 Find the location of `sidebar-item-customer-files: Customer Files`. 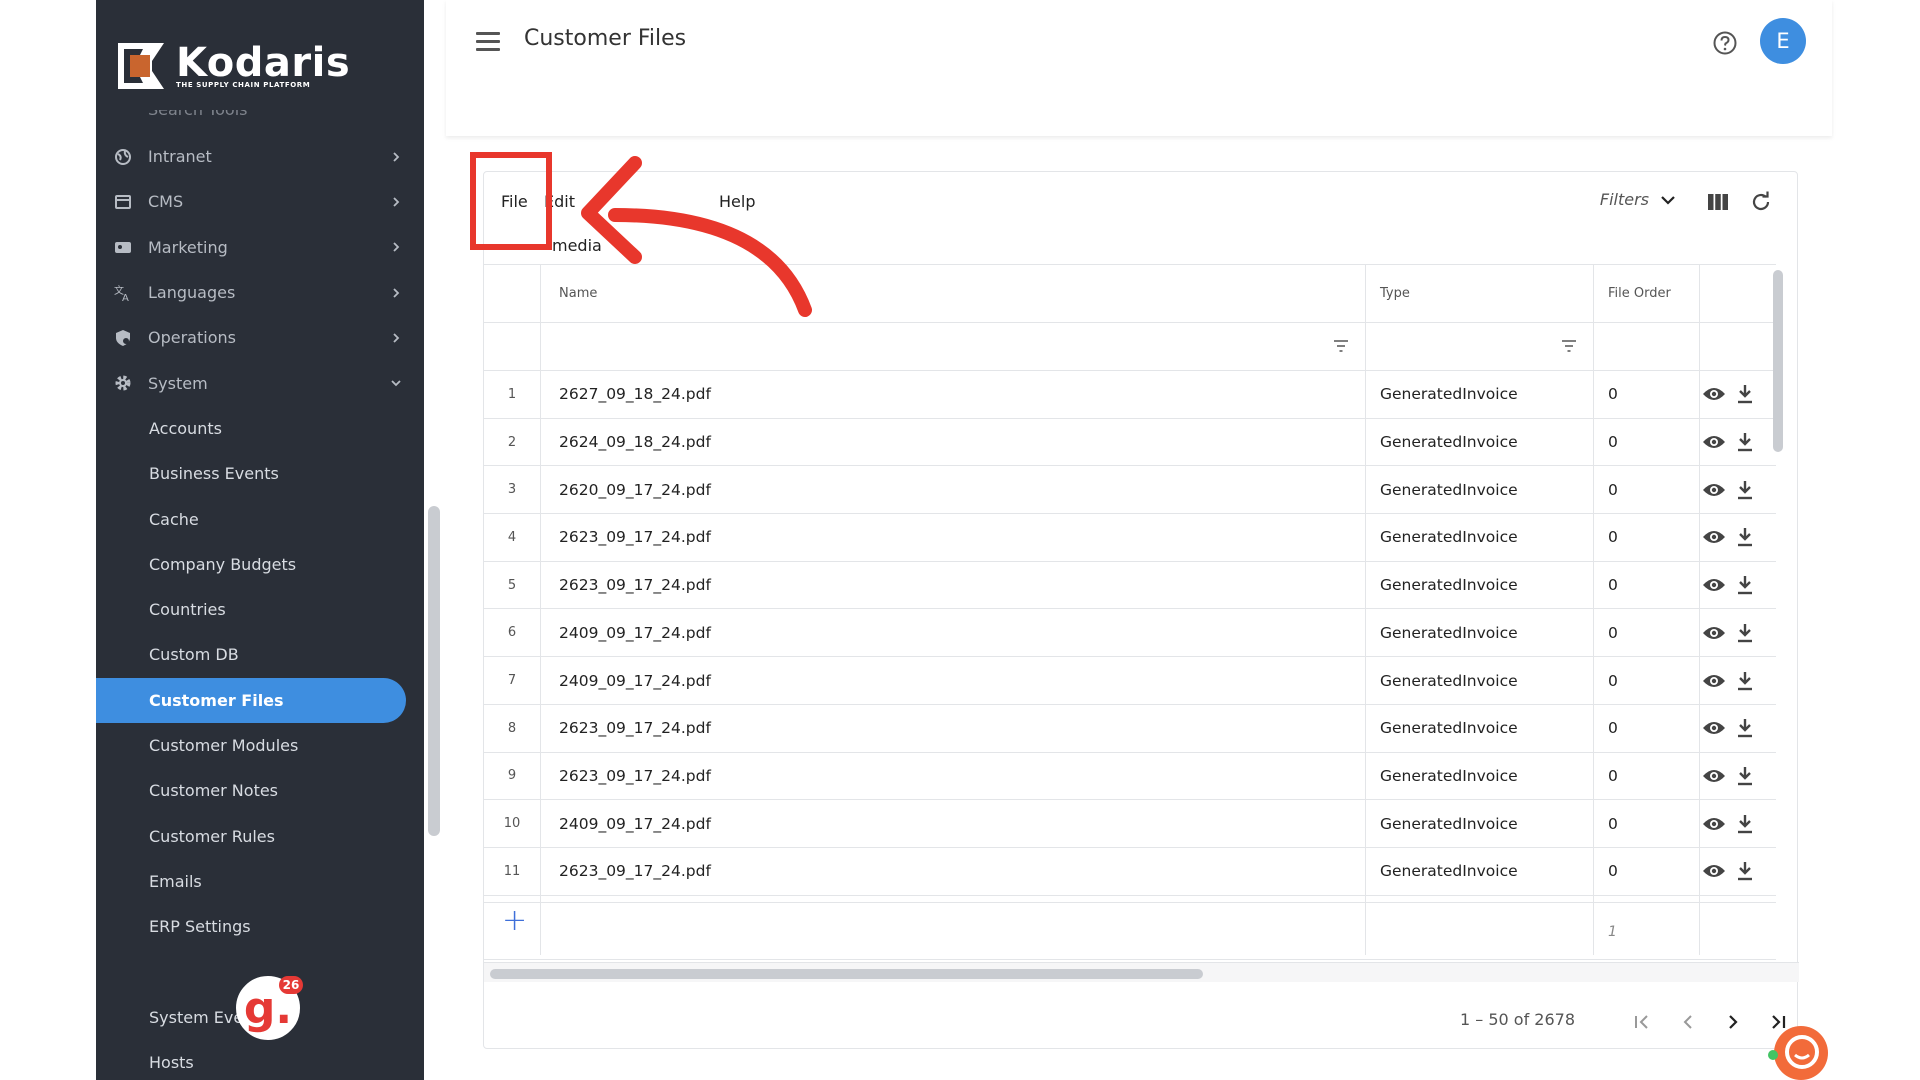

sidebar-item-customer-files: Customer Files is located at coordinates (251, 700).